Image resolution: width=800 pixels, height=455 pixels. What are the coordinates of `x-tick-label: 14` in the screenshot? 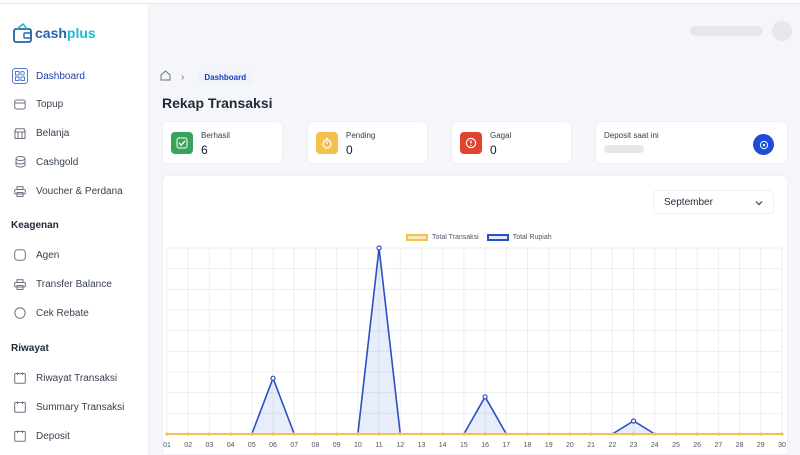 It's located at (443, 445).